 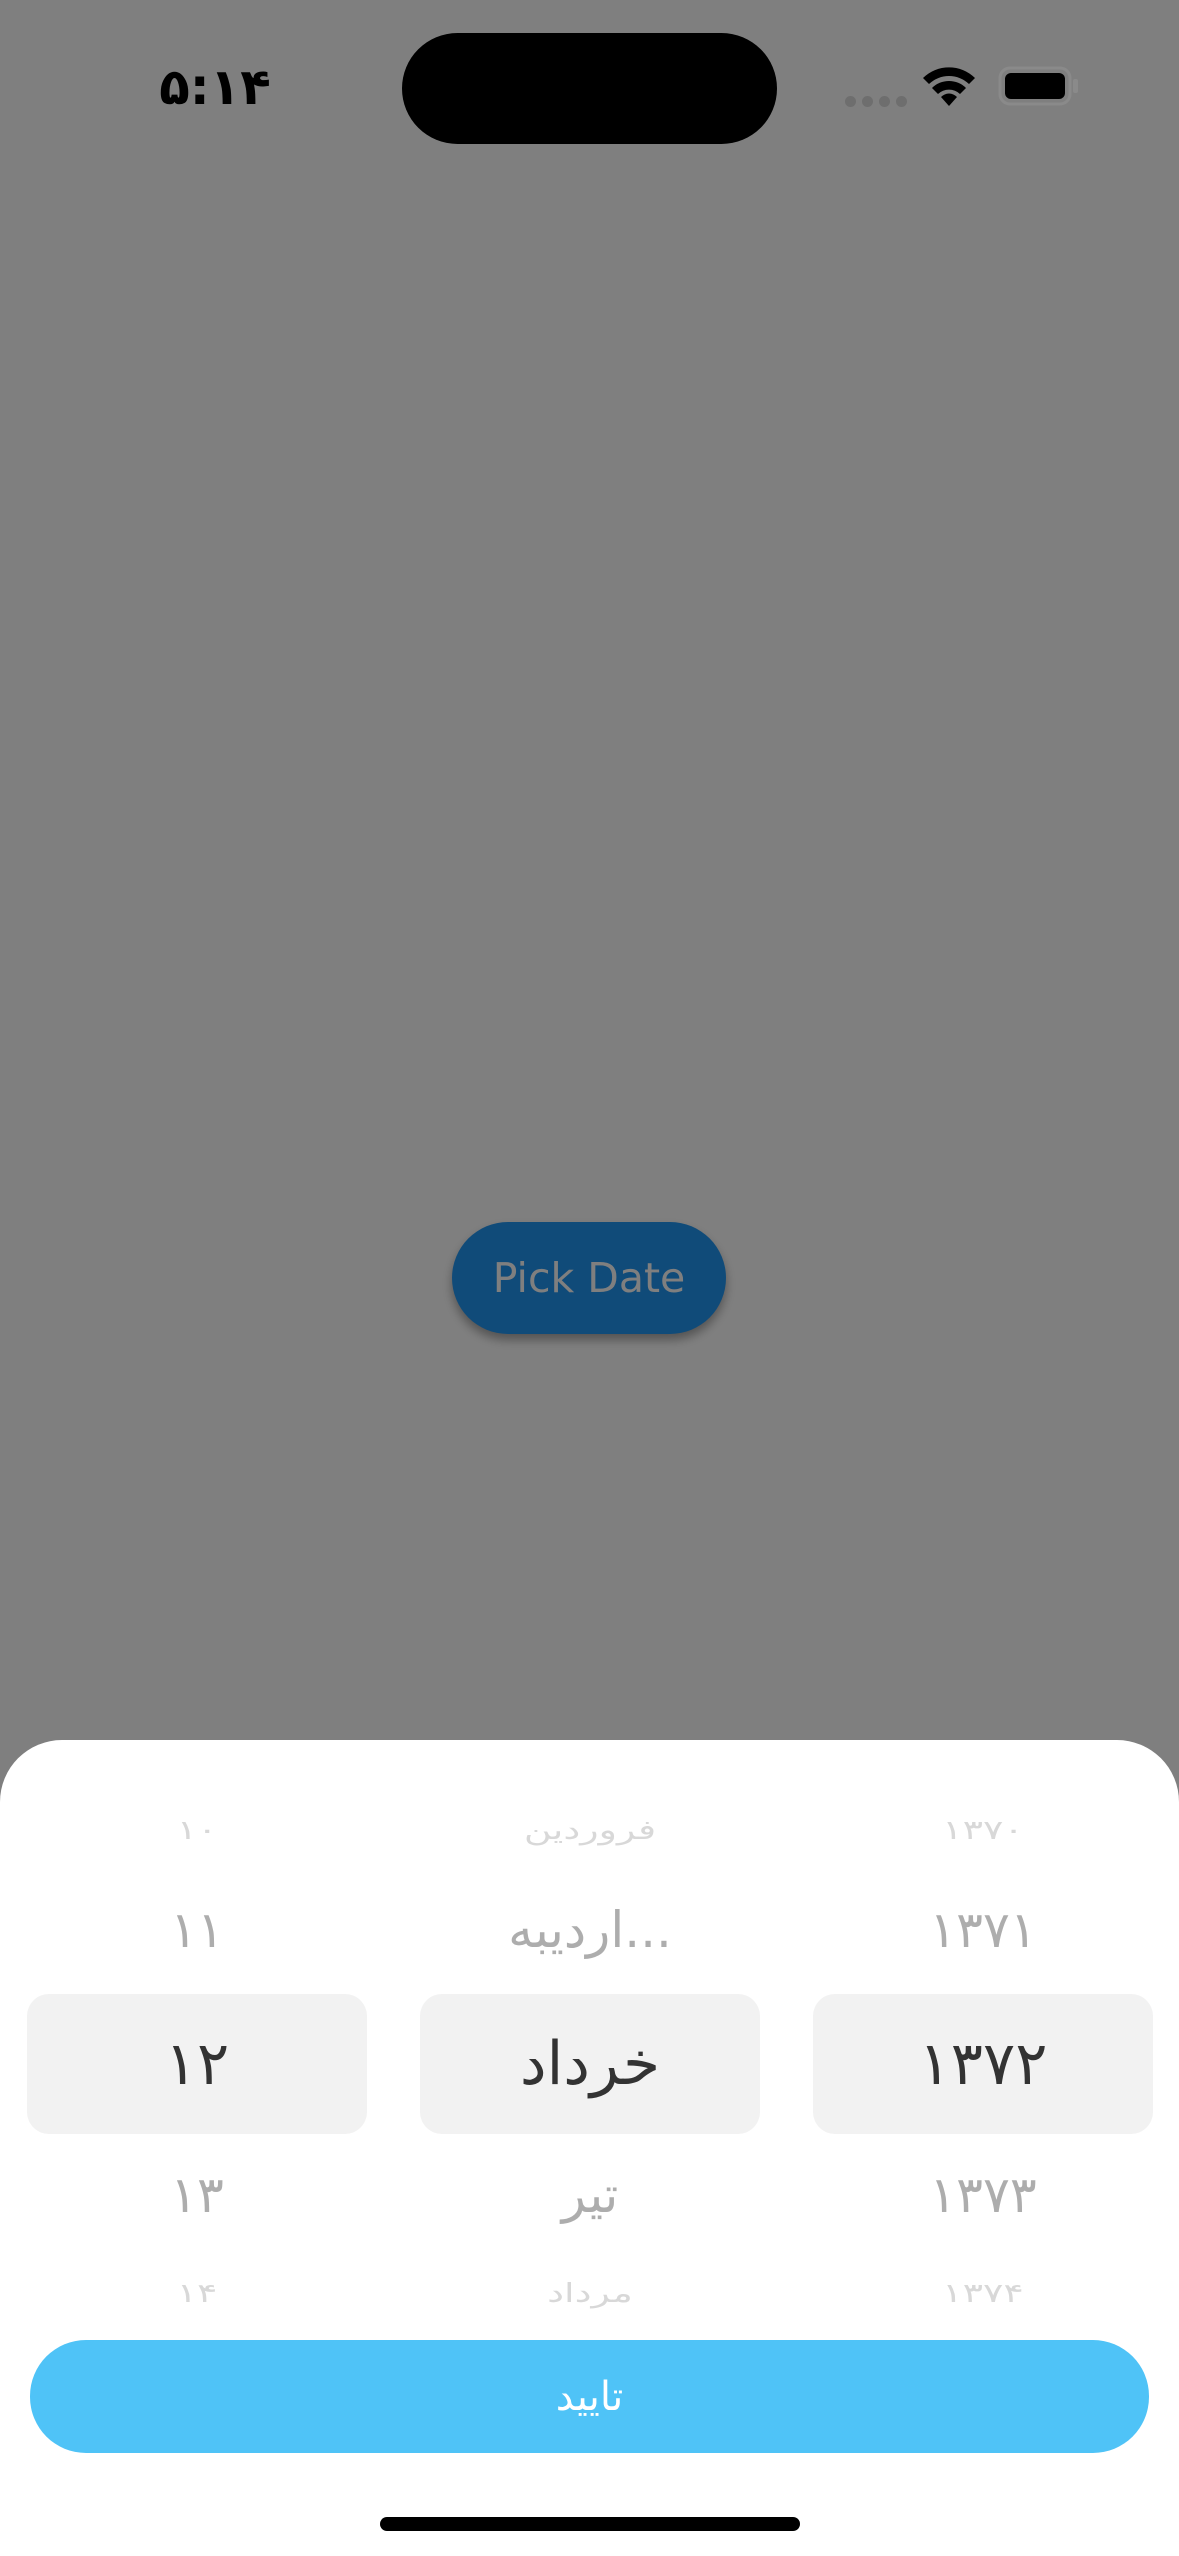 I want to click on day-wheel: ۱۰ ۱۱ ۱۲ ۱۳ ۱۴, so click(x=197, y=2040).